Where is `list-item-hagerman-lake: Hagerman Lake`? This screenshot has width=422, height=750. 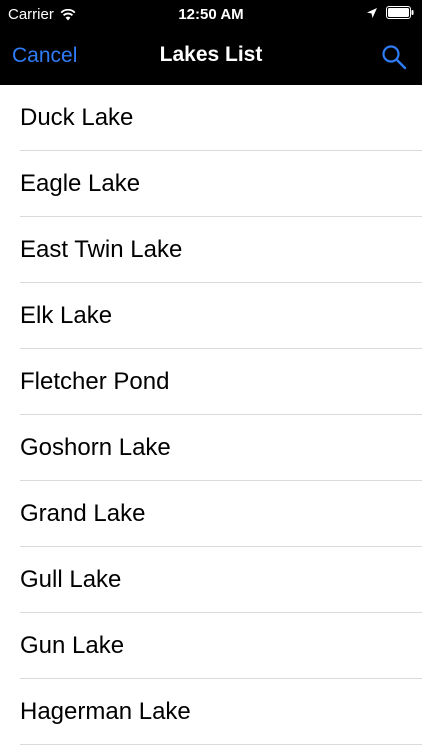
list-item-hagerman-lake: Hagerman Lake is located at coordinates (211, 712).